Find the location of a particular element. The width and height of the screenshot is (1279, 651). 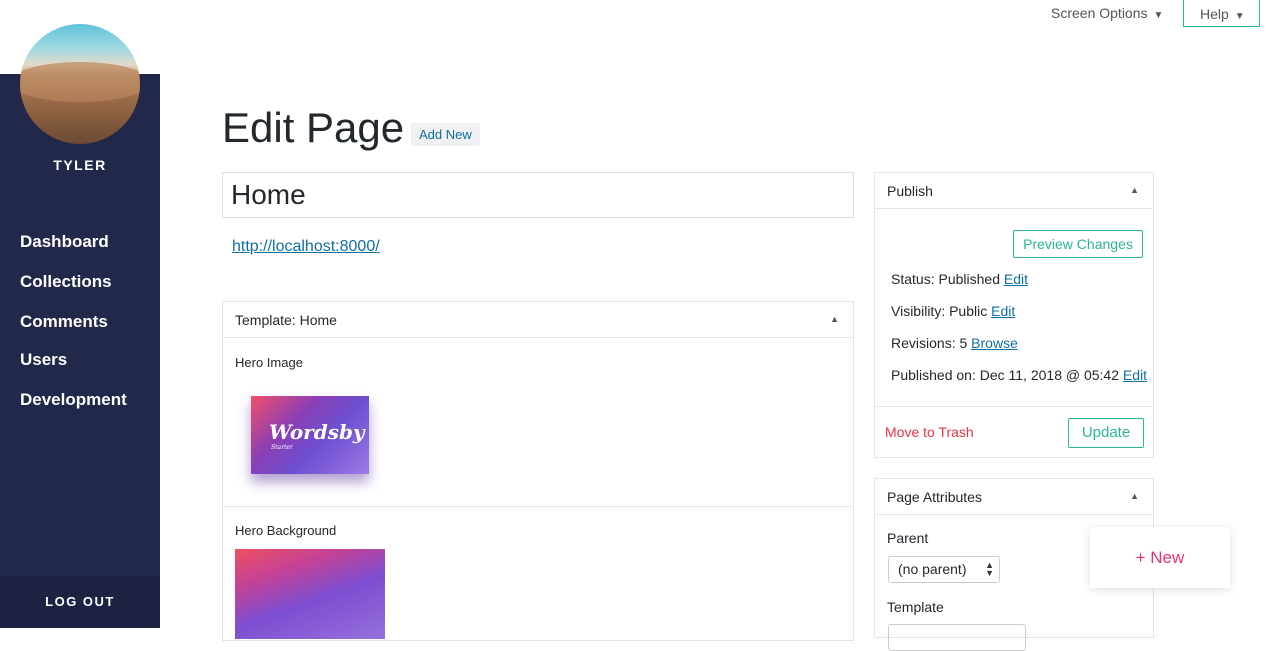

published-on-row: Published on: Dec 11, 2018 @ 05:42 Edit is located at coordinates (1019, 375).